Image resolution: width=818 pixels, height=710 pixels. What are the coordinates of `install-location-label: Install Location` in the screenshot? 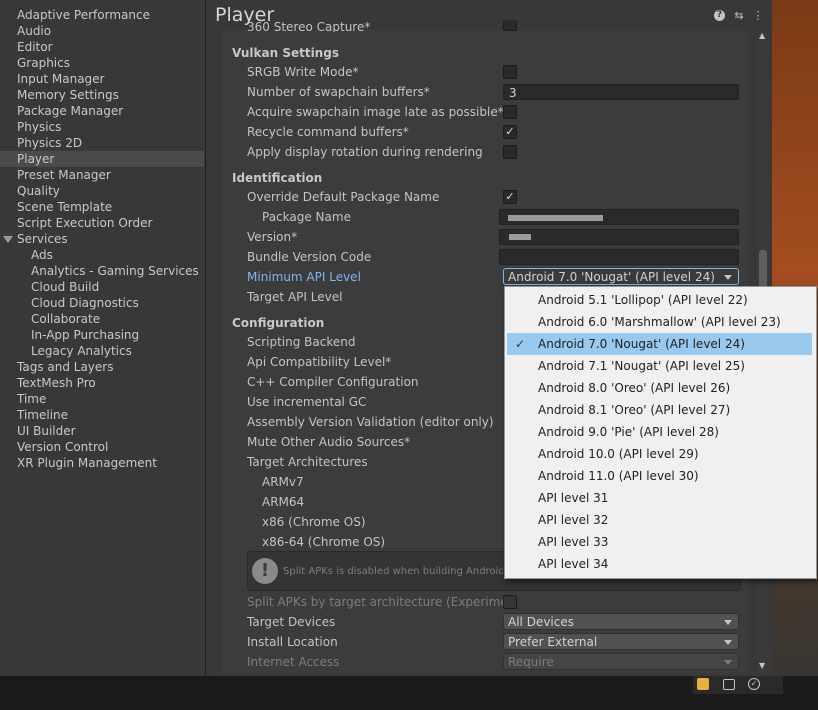 It's located at (292, 642).